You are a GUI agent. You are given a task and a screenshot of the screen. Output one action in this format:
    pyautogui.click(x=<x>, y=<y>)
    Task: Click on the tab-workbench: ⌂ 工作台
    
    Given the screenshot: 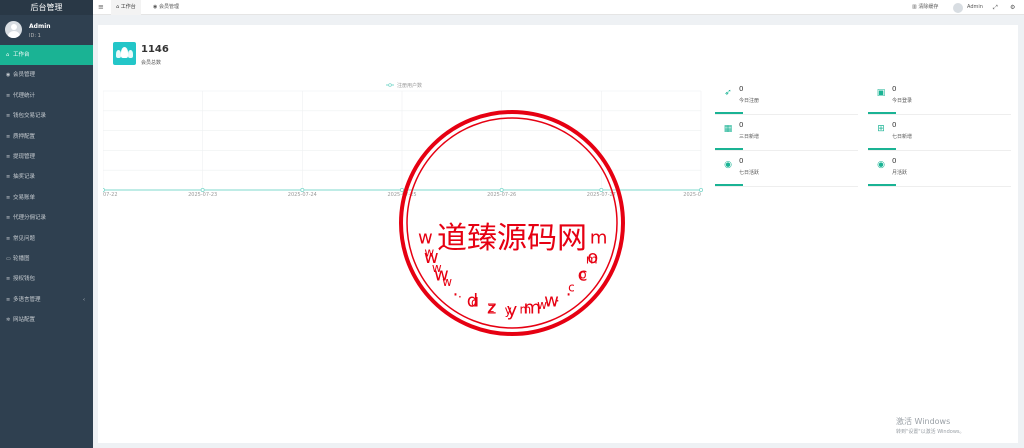 What is the action you would take?
    pyautogui.click(x=126, y=7)
    